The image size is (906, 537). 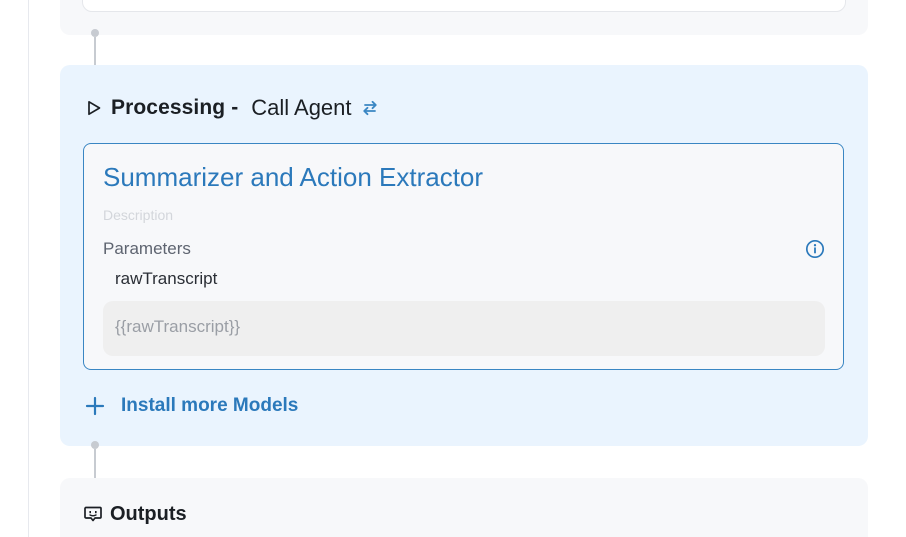 What do you see at coordinates (168, 107) in the screenshot?
I see `processing-title: Processing` at bounding box center [168, 107].